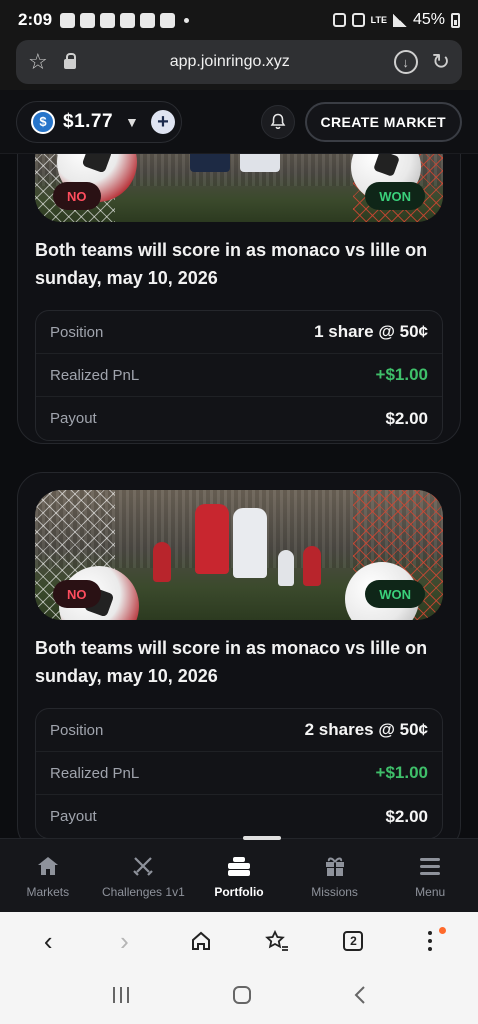 This screenshot has width=478, height=1024. Describe the element at coordinates (77, 332) in the screenshot. I see `stat-label: Position` at that location.